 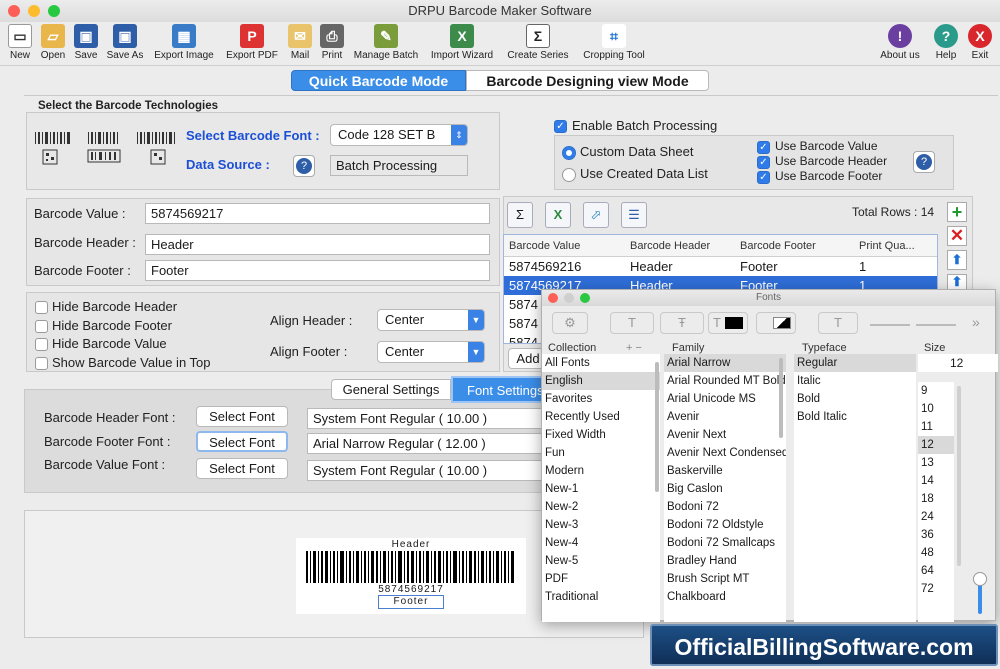 I want to click on underline-icon: T, so click(x=632, y=323).